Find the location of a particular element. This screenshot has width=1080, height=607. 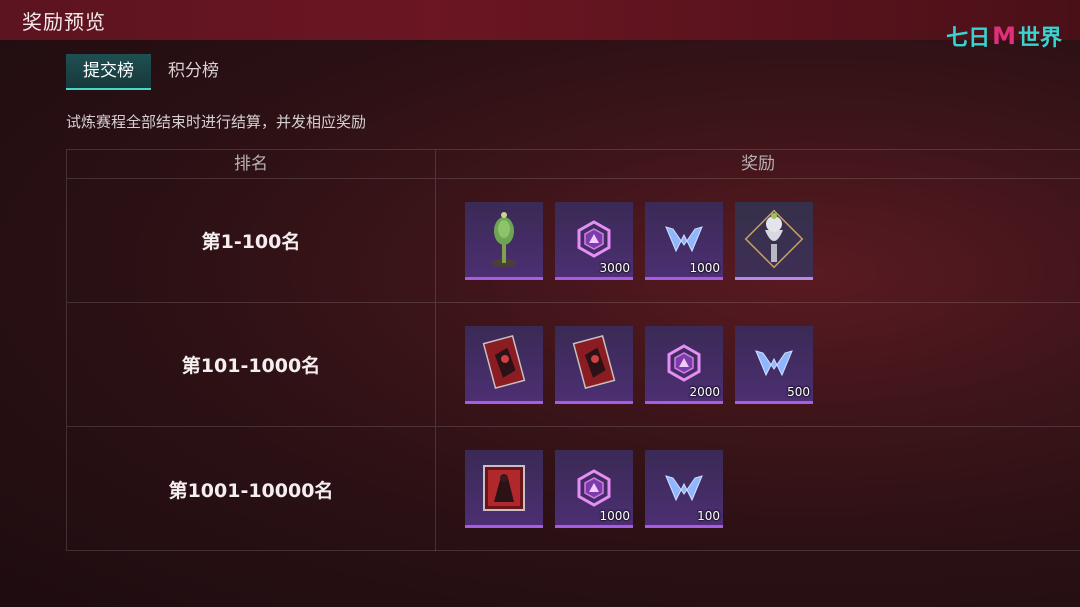

logo-text-left: 七日 is located at coordinates (968, 38).